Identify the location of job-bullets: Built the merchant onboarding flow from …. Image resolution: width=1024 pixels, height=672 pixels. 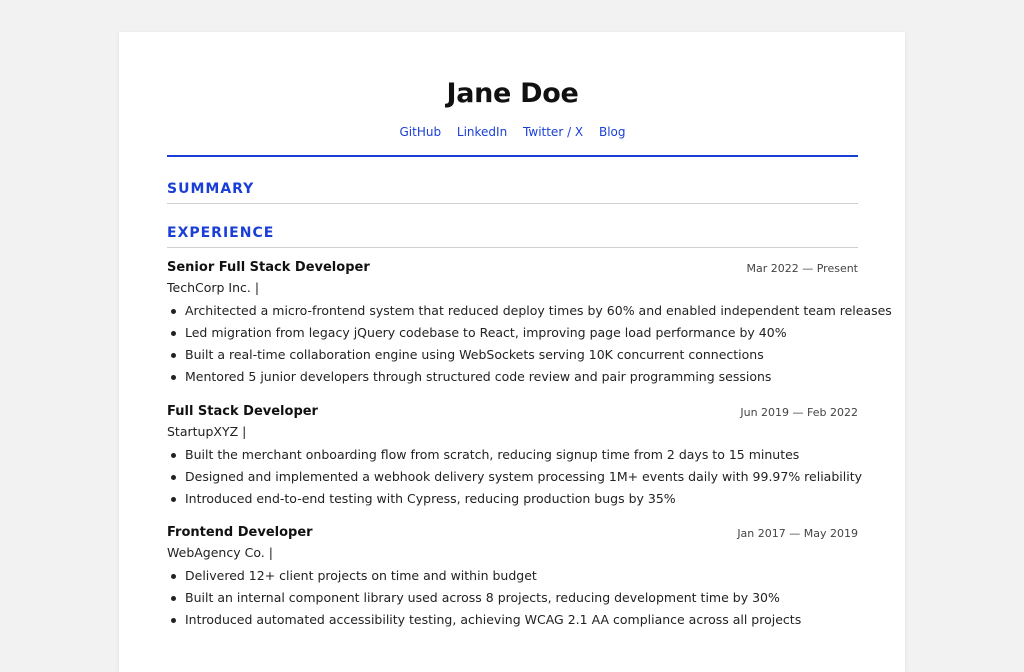
(514, 477).